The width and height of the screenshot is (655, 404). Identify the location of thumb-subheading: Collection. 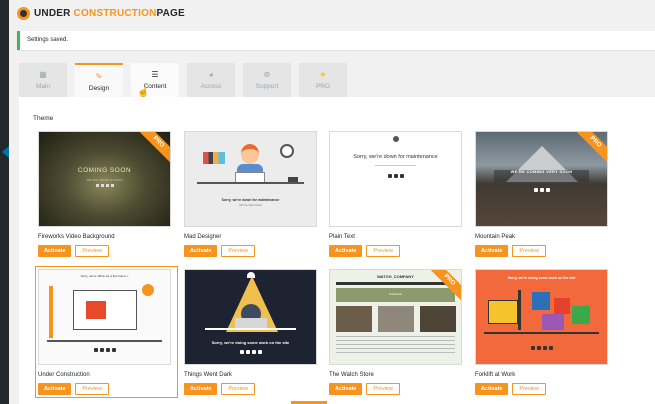
(395, 294).